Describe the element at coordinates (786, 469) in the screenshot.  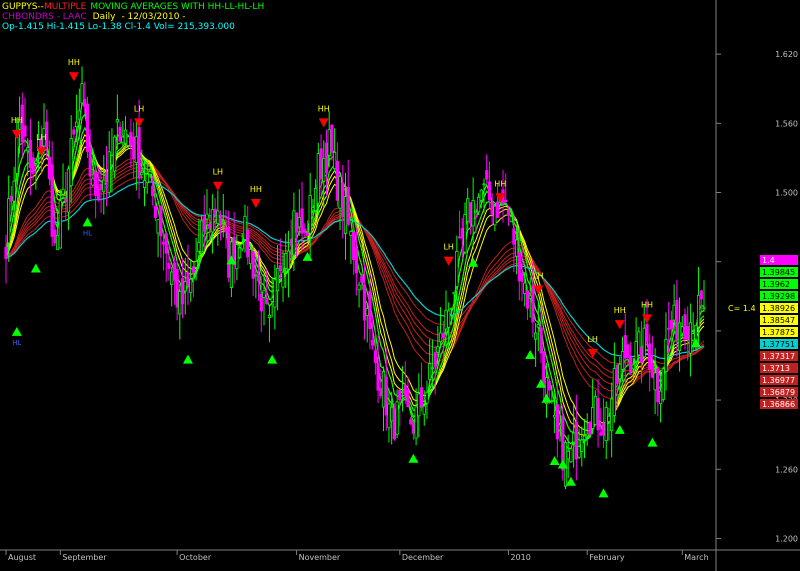
I see `y-tick-label: 1.260` at that location.